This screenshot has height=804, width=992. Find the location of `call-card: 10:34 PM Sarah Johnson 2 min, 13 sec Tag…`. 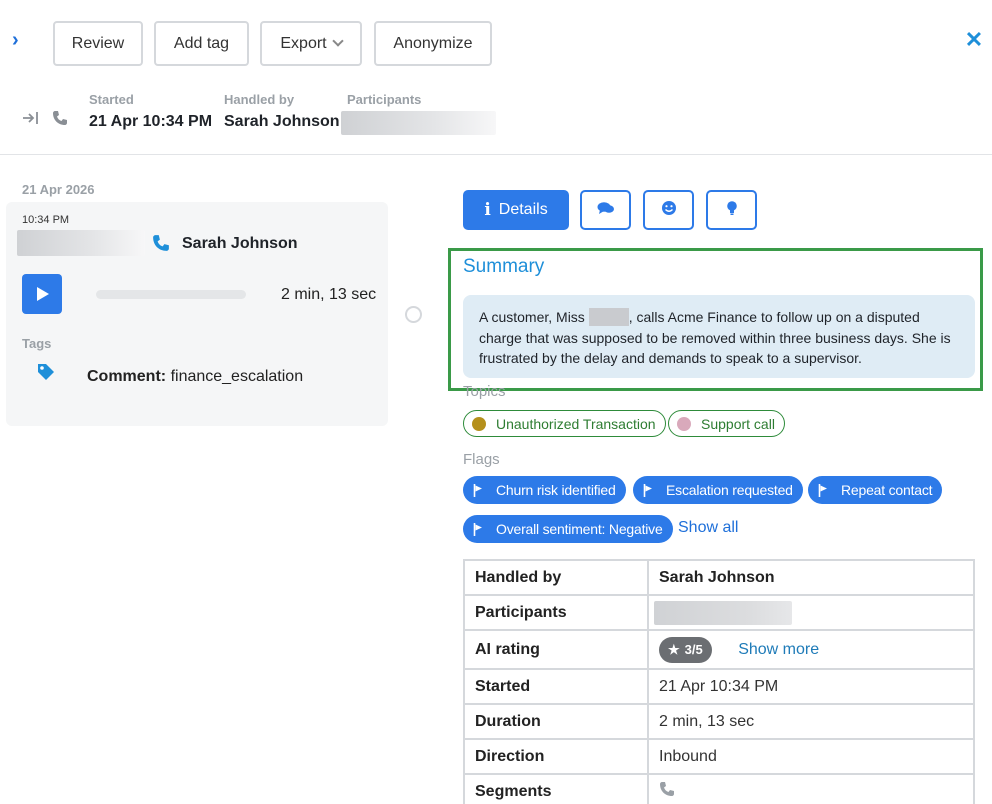

call-card: 10:34 PM Sarah Johnson 2 min, 13 sec Tag… is located at coordinates (197, 314).